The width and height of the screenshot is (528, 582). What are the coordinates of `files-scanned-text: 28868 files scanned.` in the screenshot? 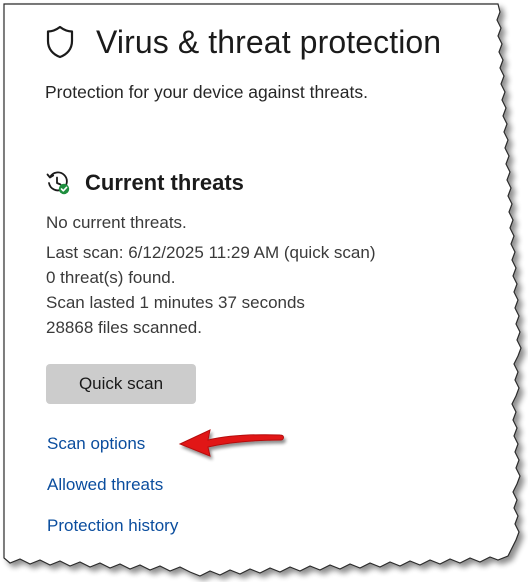 It's located at (124, 327).